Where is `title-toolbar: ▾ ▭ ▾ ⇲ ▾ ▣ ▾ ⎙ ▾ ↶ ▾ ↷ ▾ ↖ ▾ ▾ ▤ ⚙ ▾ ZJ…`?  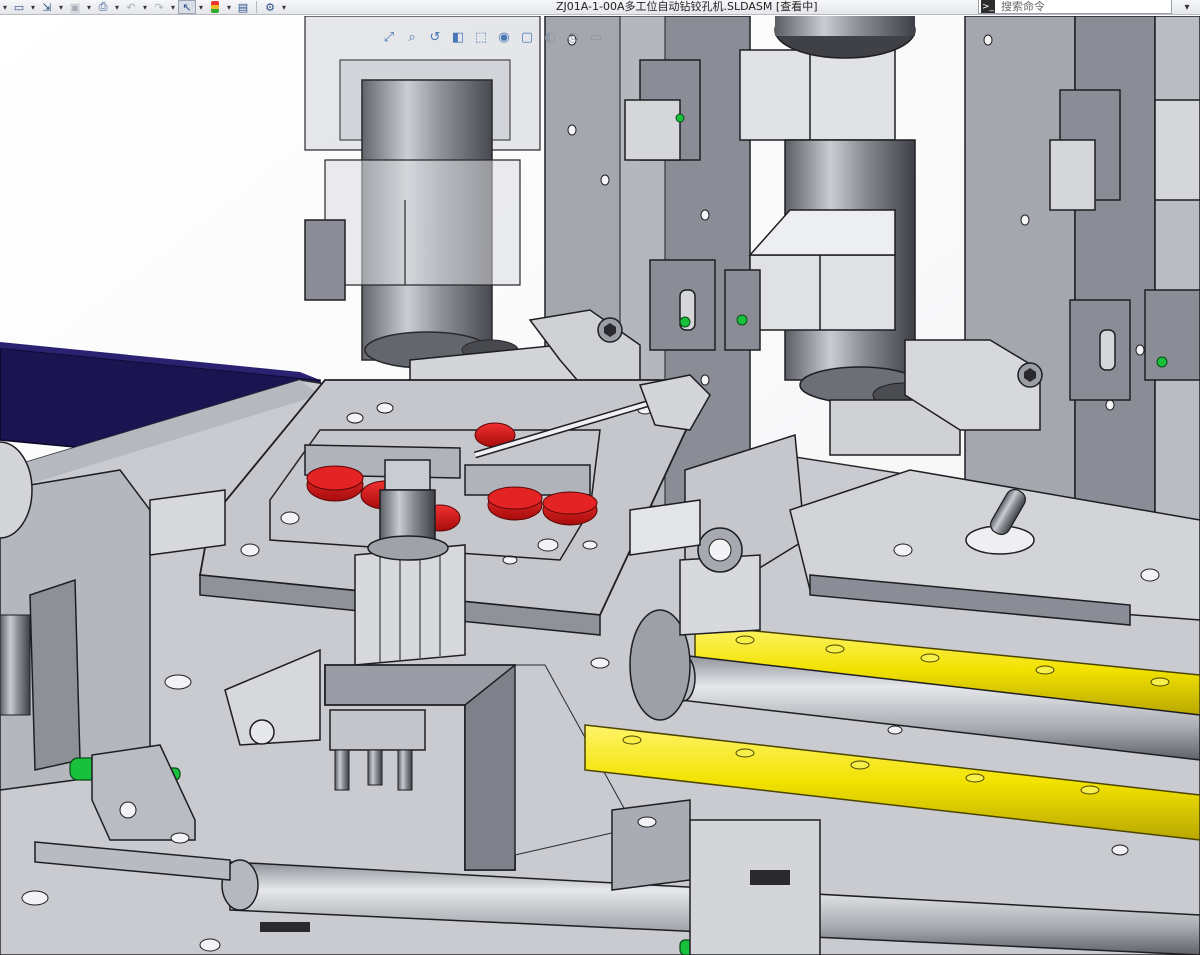
title-toolbar: ▾ ▭ ▾ ⇲ ▾ ▣ ▾ ⎙ ▾ ↶ ▾ ↷ ▾ ↖ ▾ ▾ ▤ ⚙ ▾ ZJ… is located at coordinates (600, 7).